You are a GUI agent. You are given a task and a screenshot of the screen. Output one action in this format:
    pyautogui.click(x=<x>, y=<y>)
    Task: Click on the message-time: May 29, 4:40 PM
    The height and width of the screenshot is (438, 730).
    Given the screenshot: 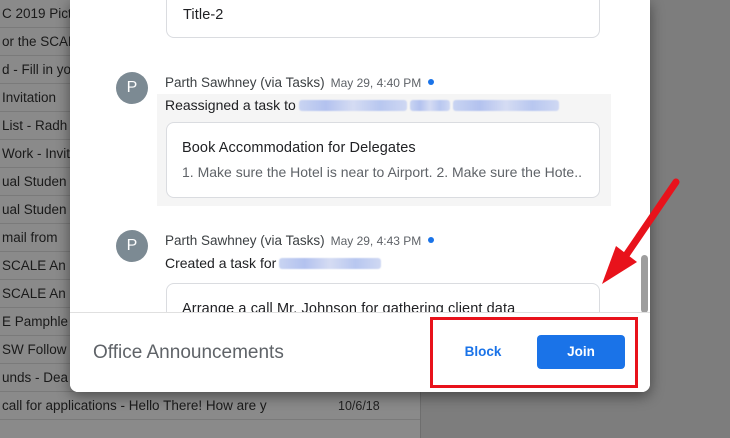 What is the action you would take?
    pyautogui.click(x=376, y=83)
    